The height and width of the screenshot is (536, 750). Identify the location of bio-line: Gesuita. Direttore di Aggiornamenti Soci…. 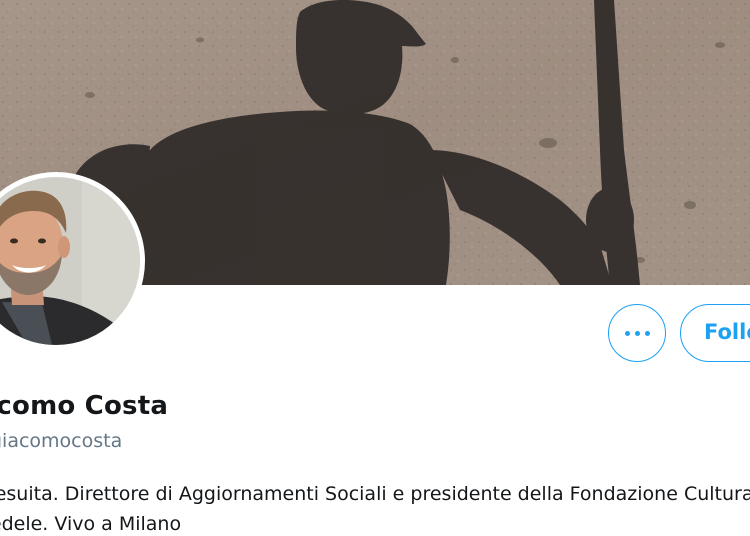
(375, 494).